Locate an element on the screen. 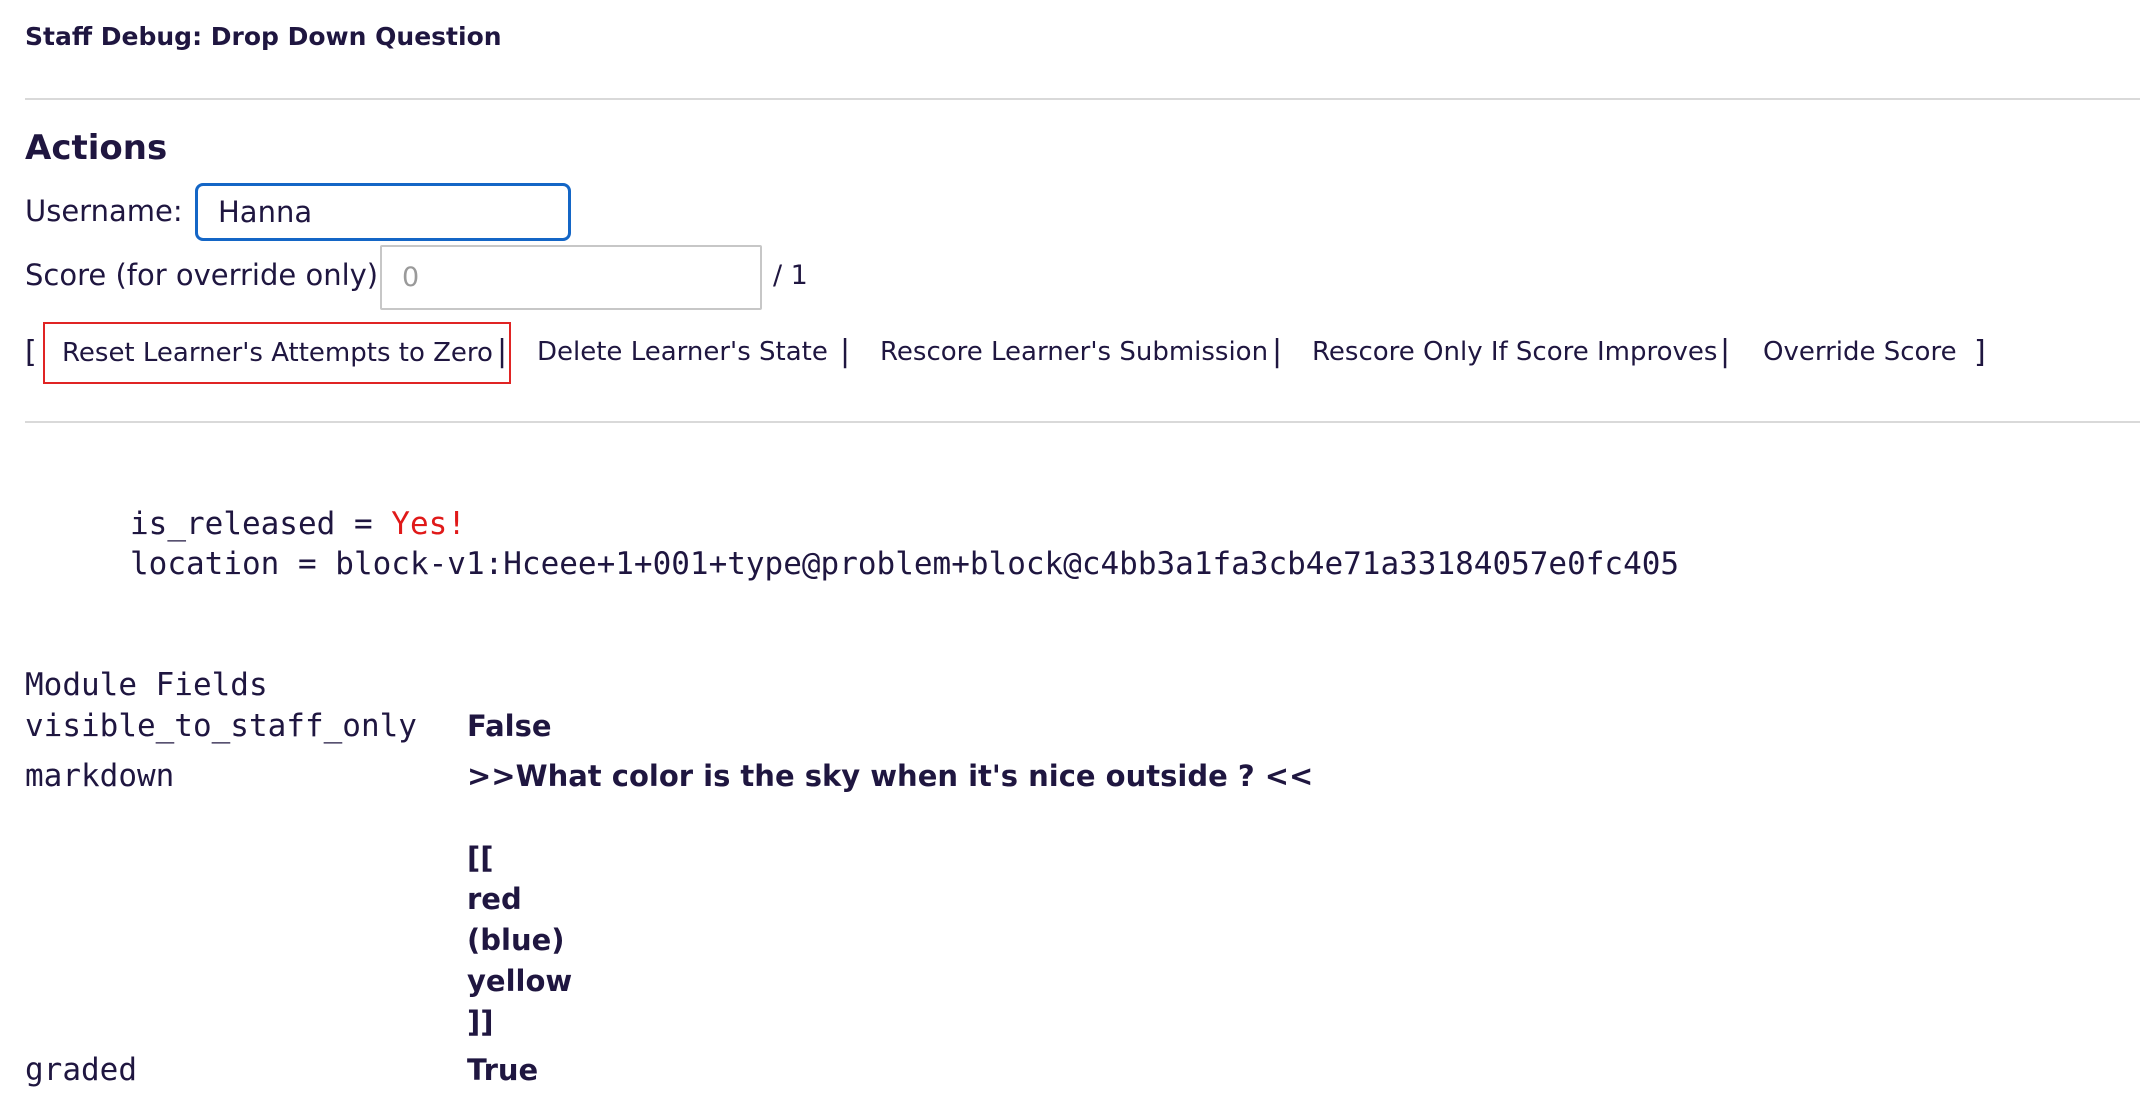 This screenshot has height=1096, width=2150. username-label: Username: is located at coordinates (104, 211).